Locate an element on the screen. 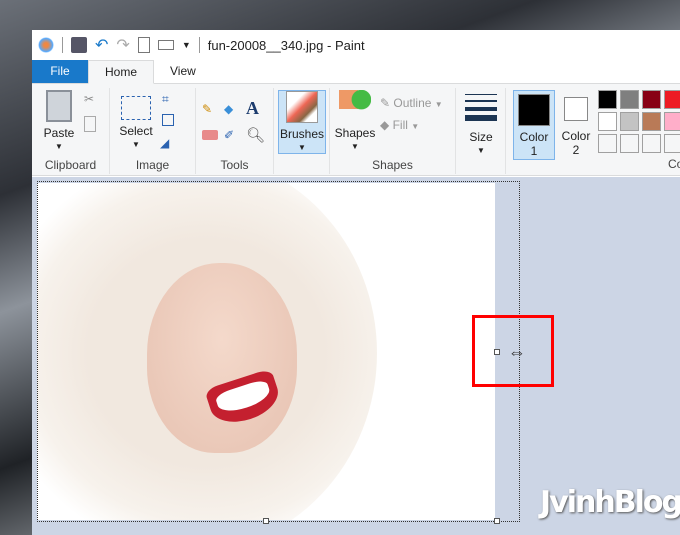 The width and height of the screenshot is (680, 535). shapes-icon is located at coordinates (355, 106).